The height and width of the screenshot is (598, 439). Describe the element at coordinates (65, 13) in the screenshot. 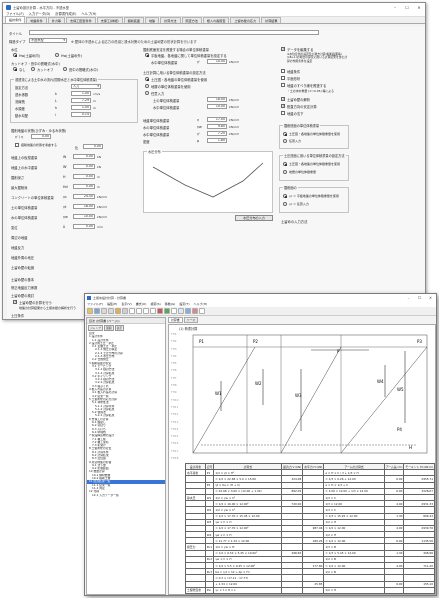

I see `menu-report: 計算書作成(E)` at that location.